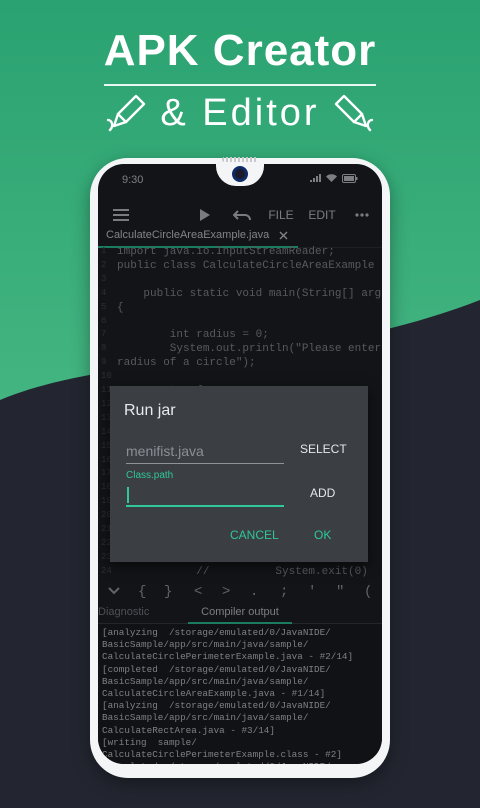 The height and width of the screenshot is (808, 480). I want to click on hero-divider, so click(240, 85).